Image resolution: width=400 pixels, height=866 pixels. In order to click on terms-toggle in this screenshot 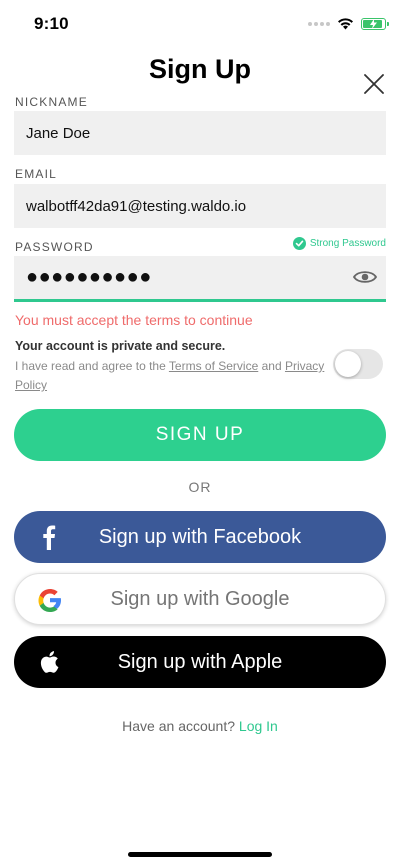, I will do `click(358, 364)`.